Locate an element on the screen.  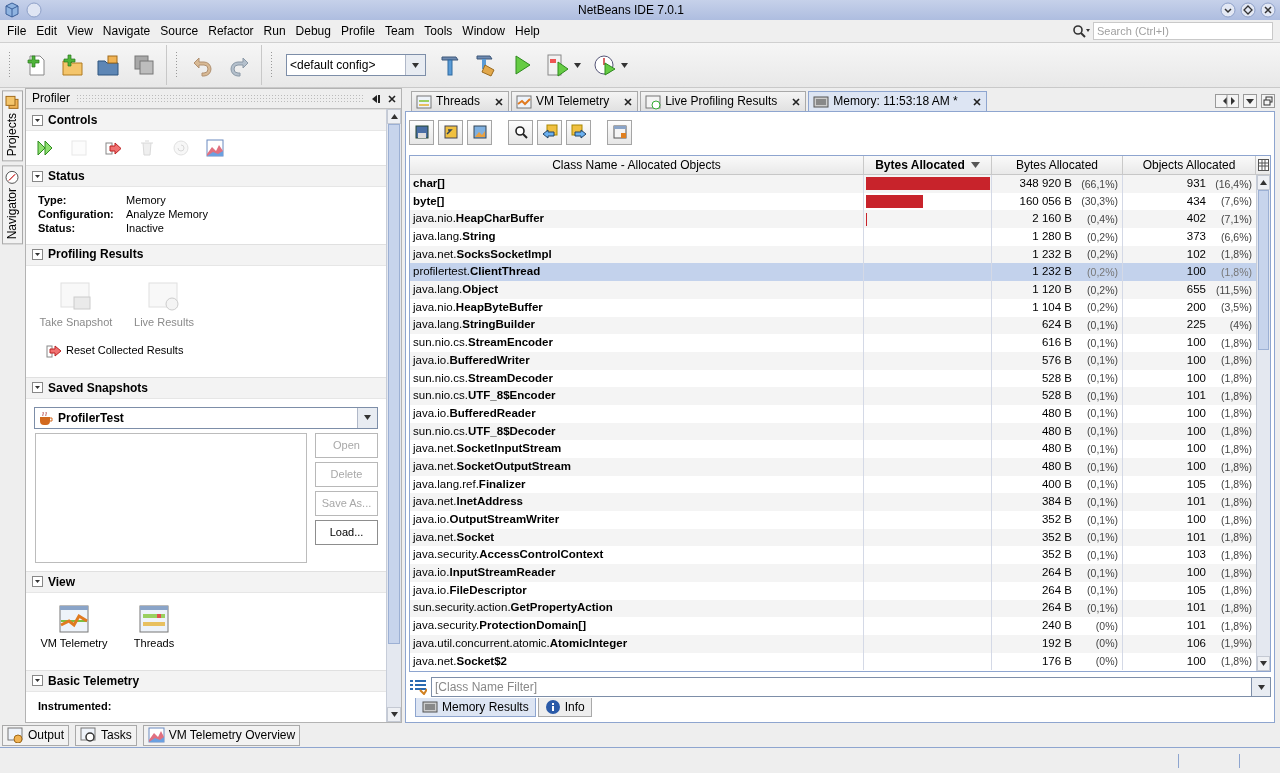
panel-title: Profiler is located at coordinates (51, 98).